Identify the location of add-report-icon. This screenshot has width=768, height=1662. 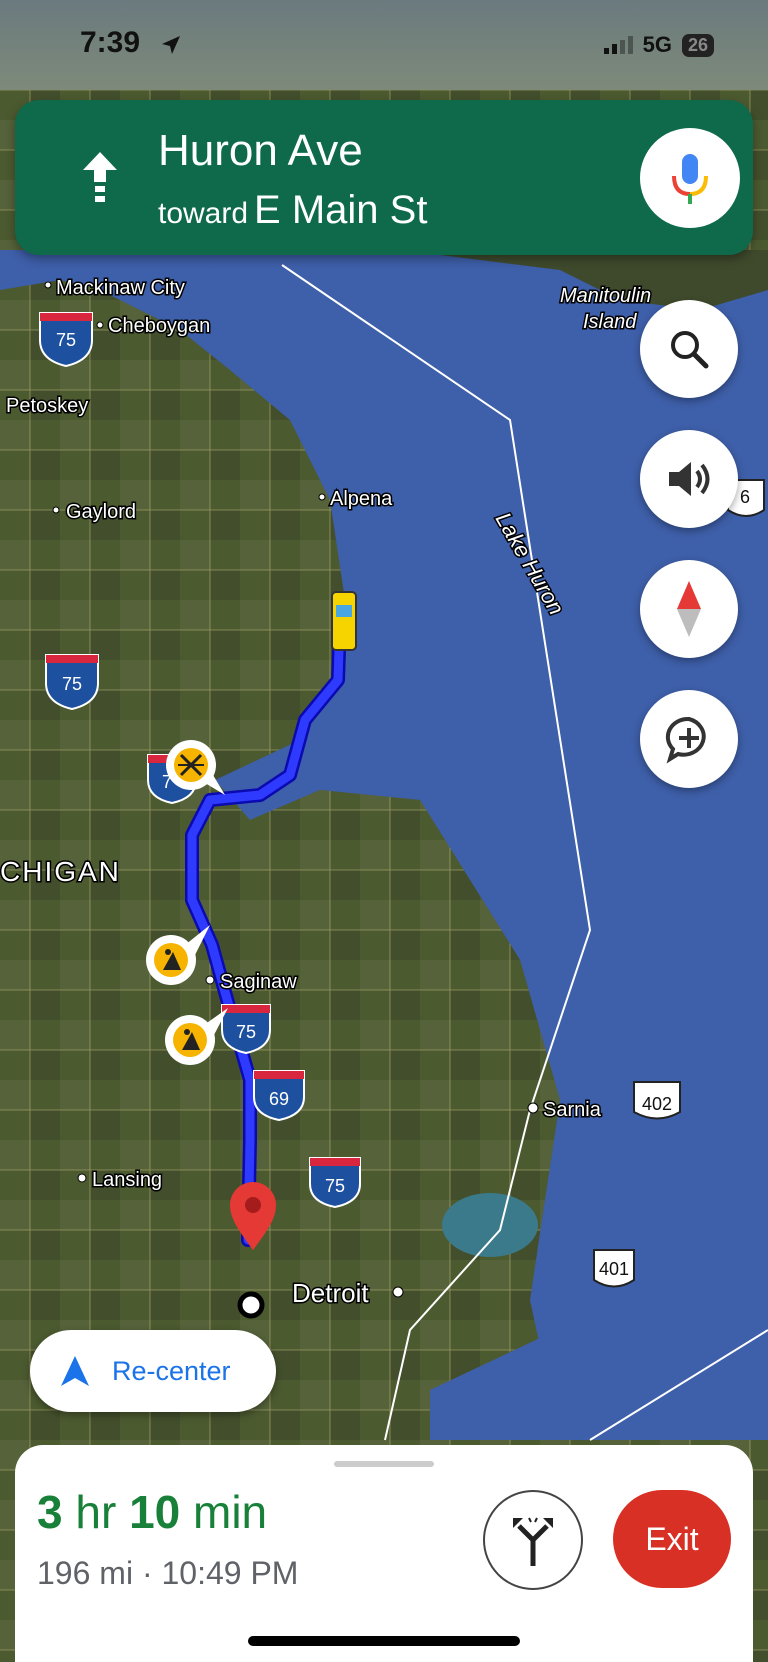
(685, 740).